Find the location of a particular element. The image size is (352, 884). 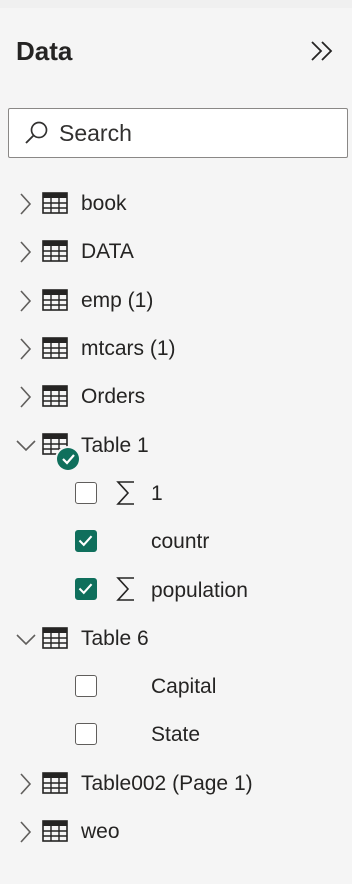

table-name: emp (1) is located at coordinates (117, 300).